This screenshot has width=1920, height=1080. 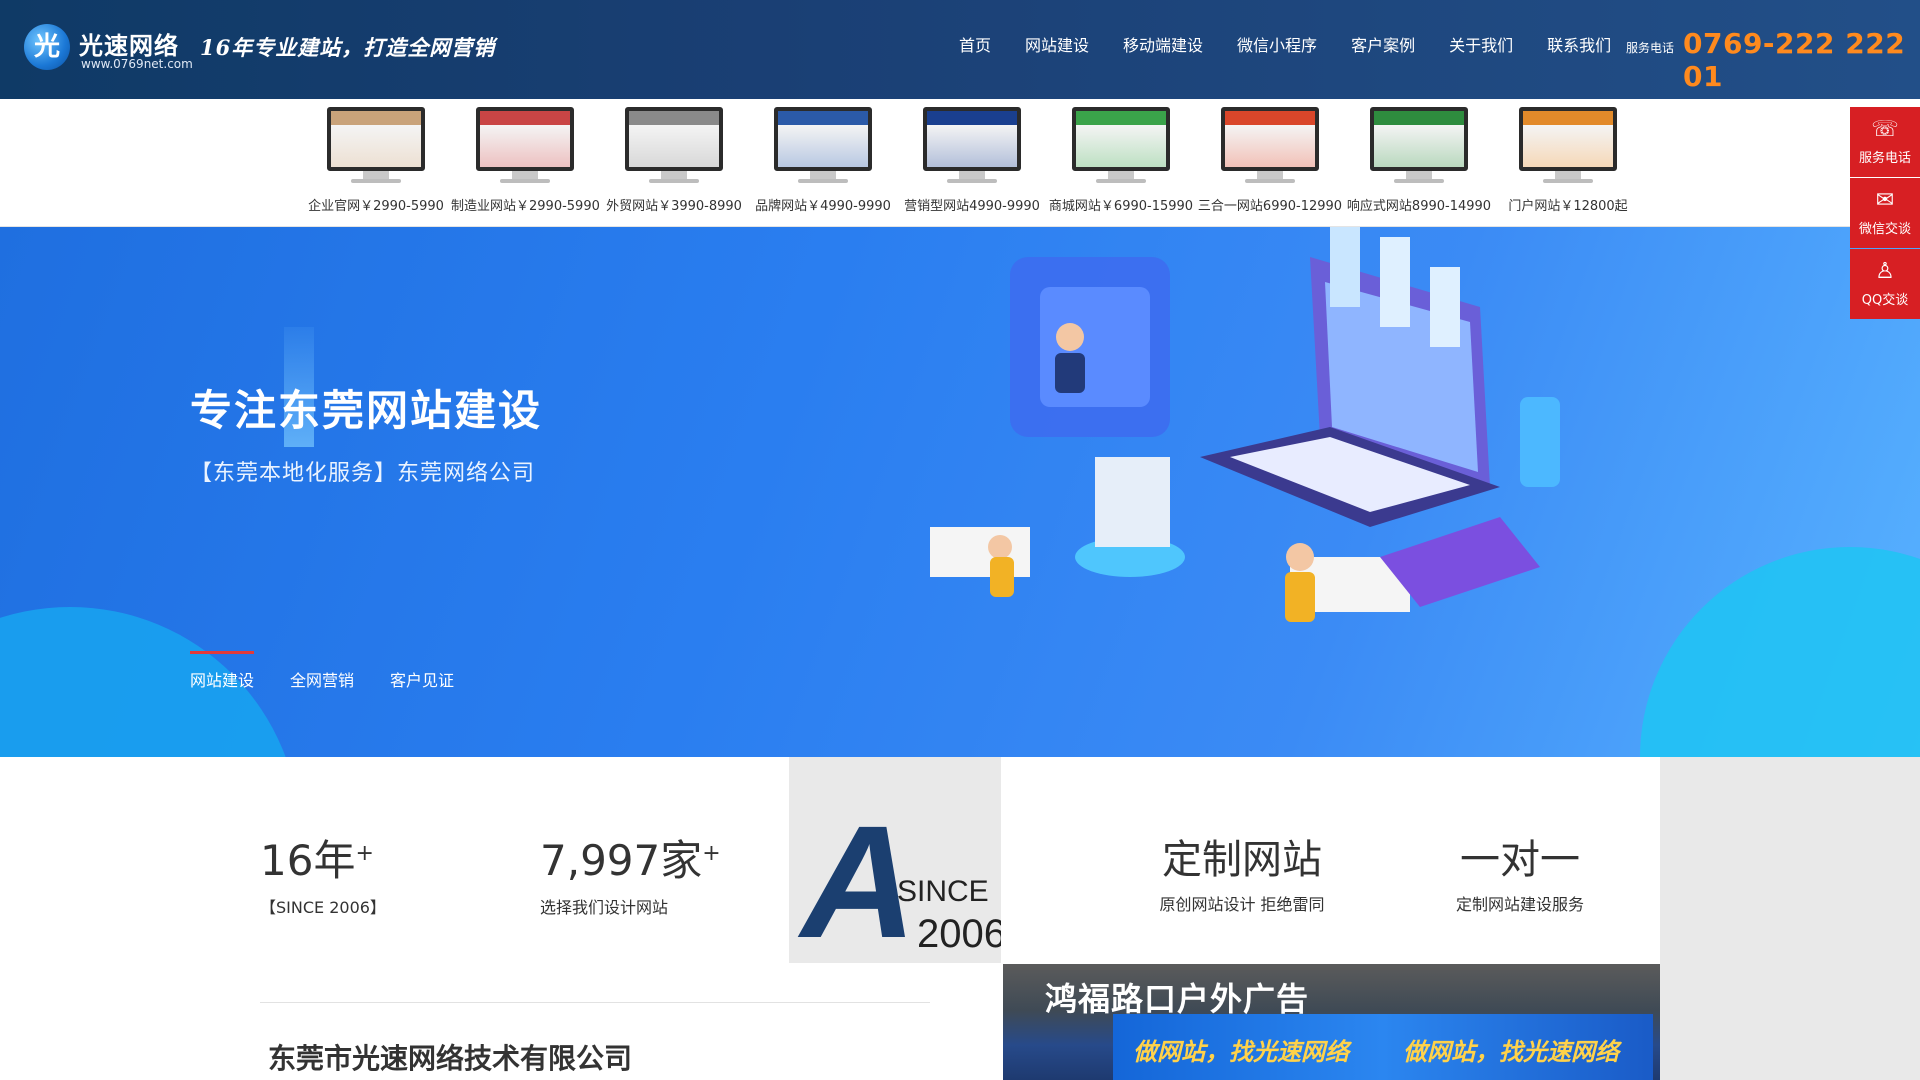 I want to click on phone-label: 服务电话, so click(x=1650, y=48).